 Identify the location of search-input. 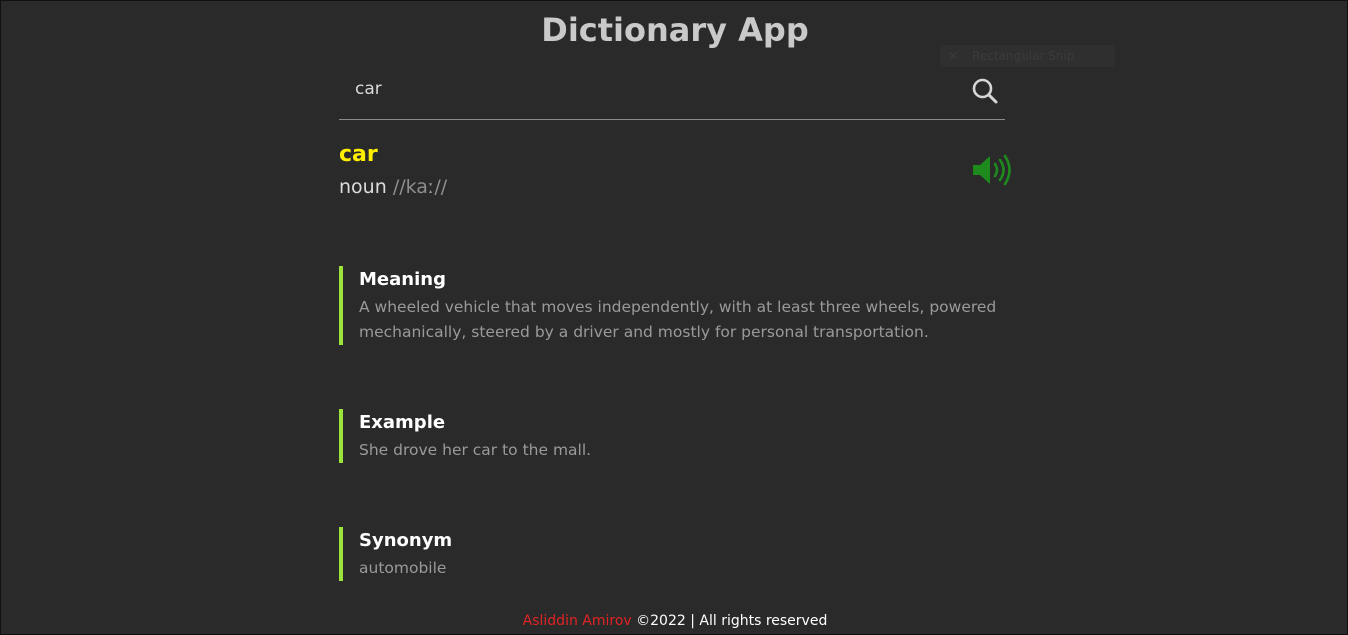
(639, 89).